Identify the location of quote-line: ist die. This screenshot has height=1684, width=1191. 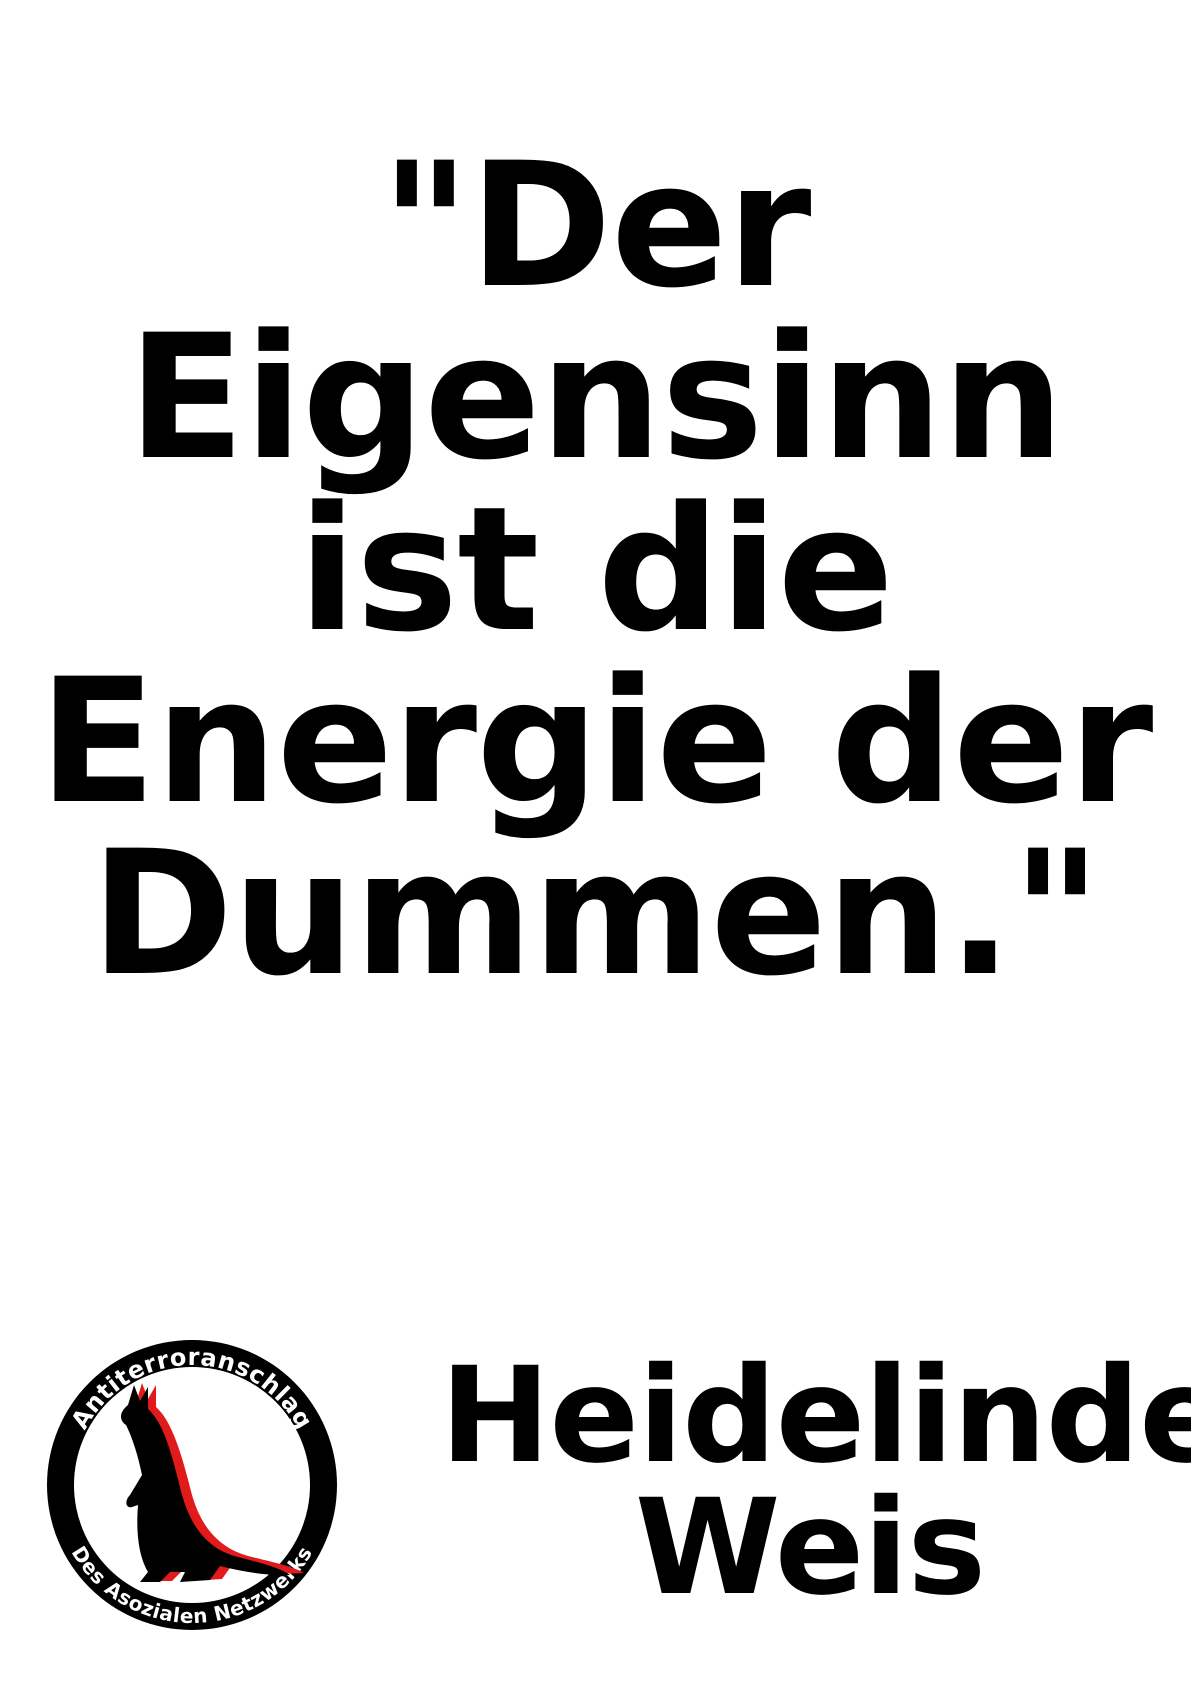
(595, 569).